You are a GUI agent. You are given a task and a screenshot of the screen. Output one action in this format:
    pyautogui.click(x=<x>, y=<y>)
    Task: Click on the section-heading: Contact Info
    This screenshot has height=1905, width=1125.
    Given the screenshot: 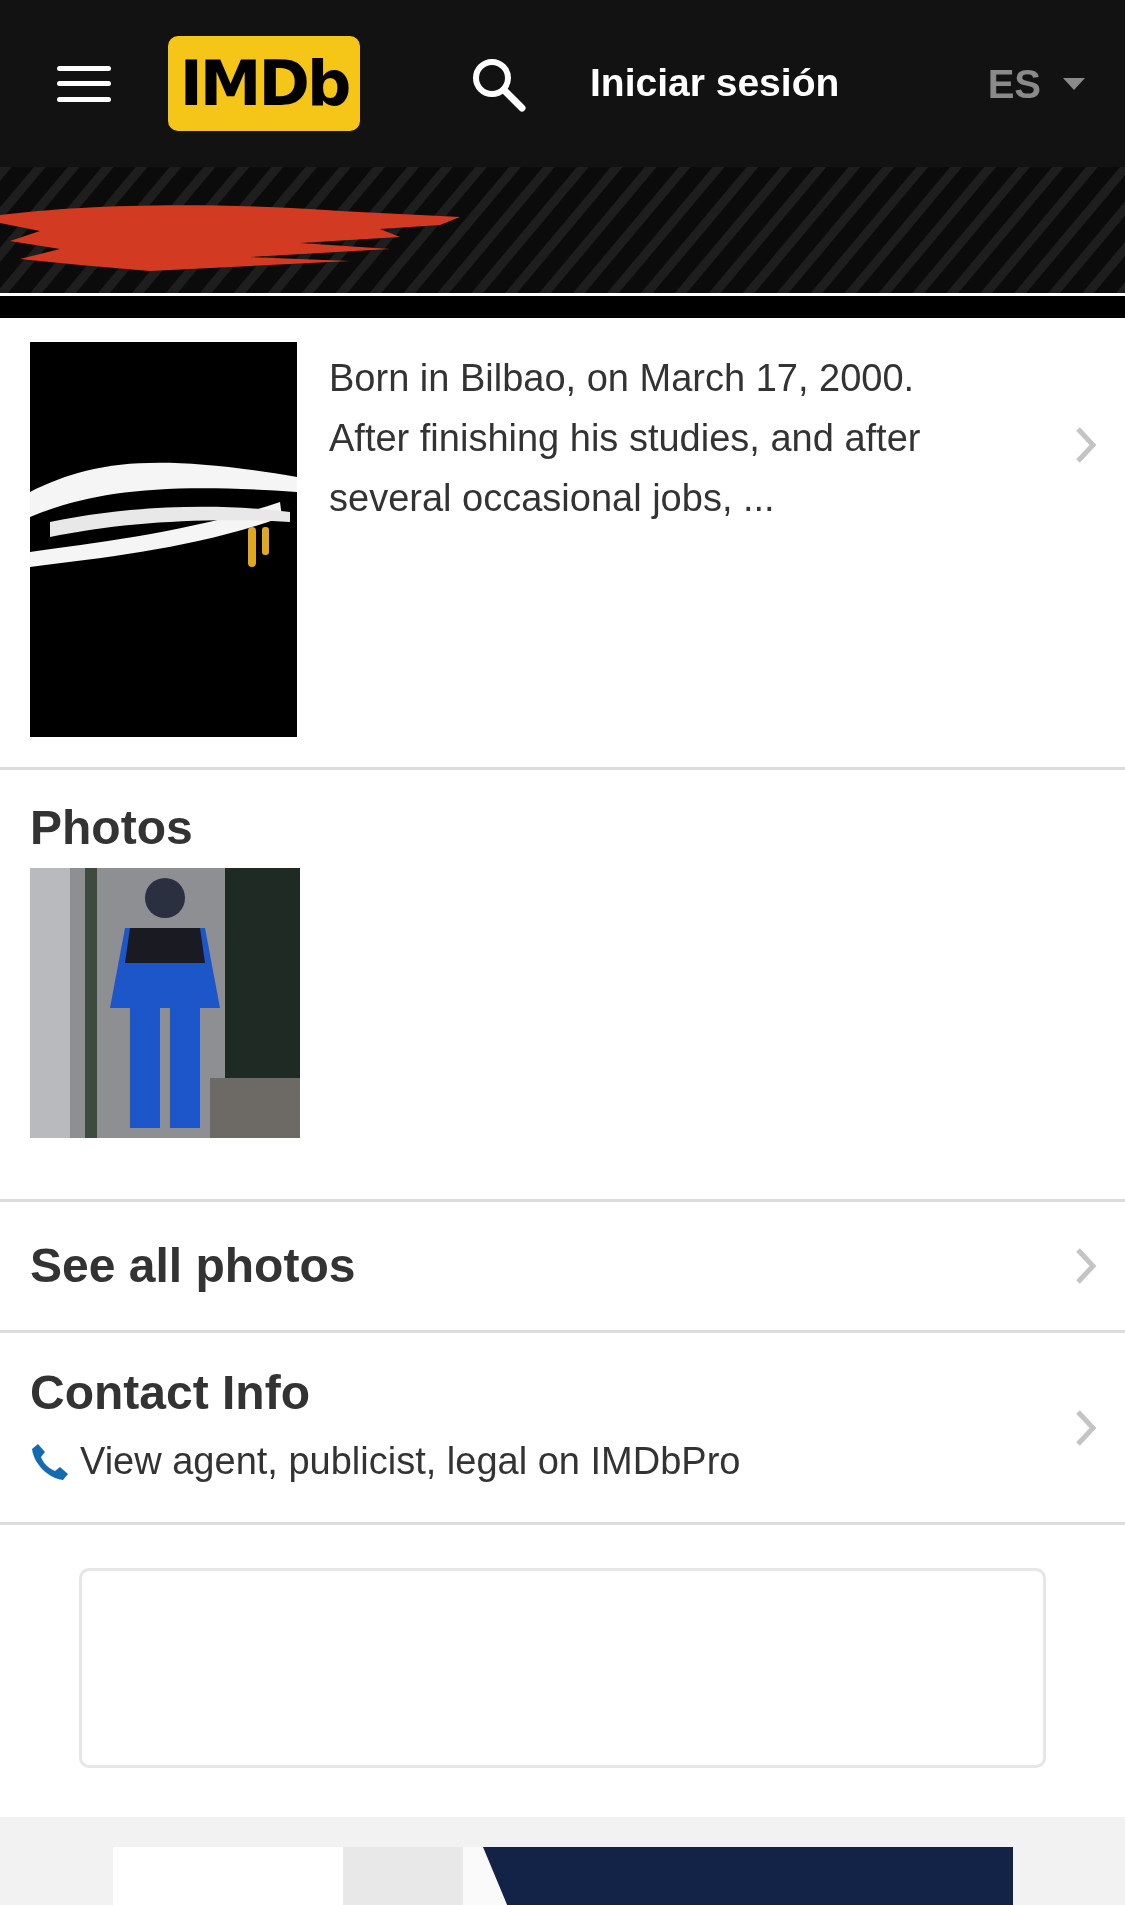 What is the action you would take?
    pyautogui.click(x=170, y=1393)
    